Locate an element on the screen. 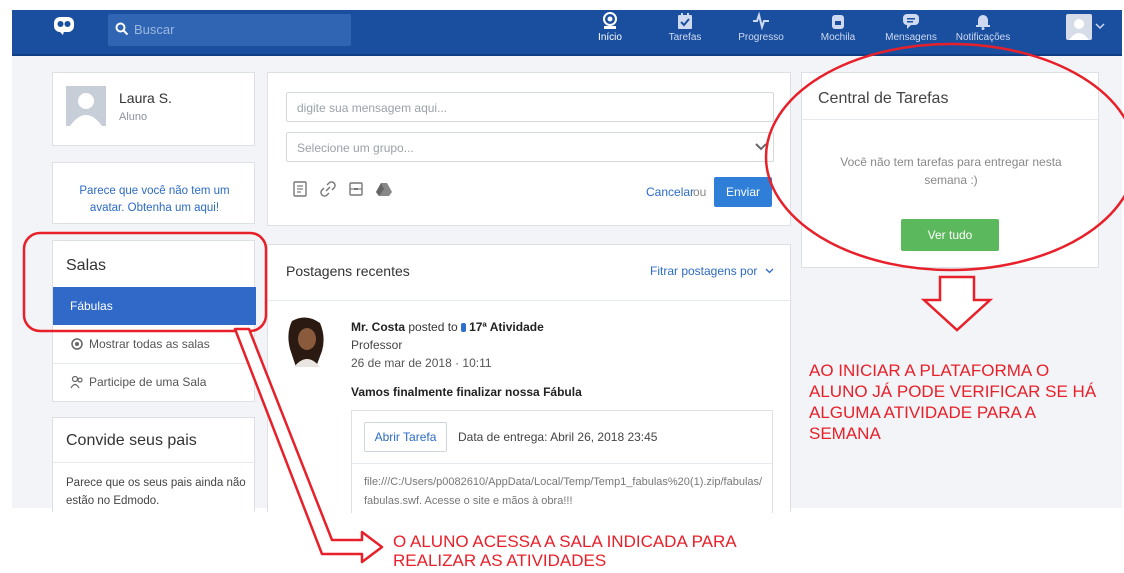 This screenshot has height=573, width=1124. group-color-dot is located at coordinates (464, 327).